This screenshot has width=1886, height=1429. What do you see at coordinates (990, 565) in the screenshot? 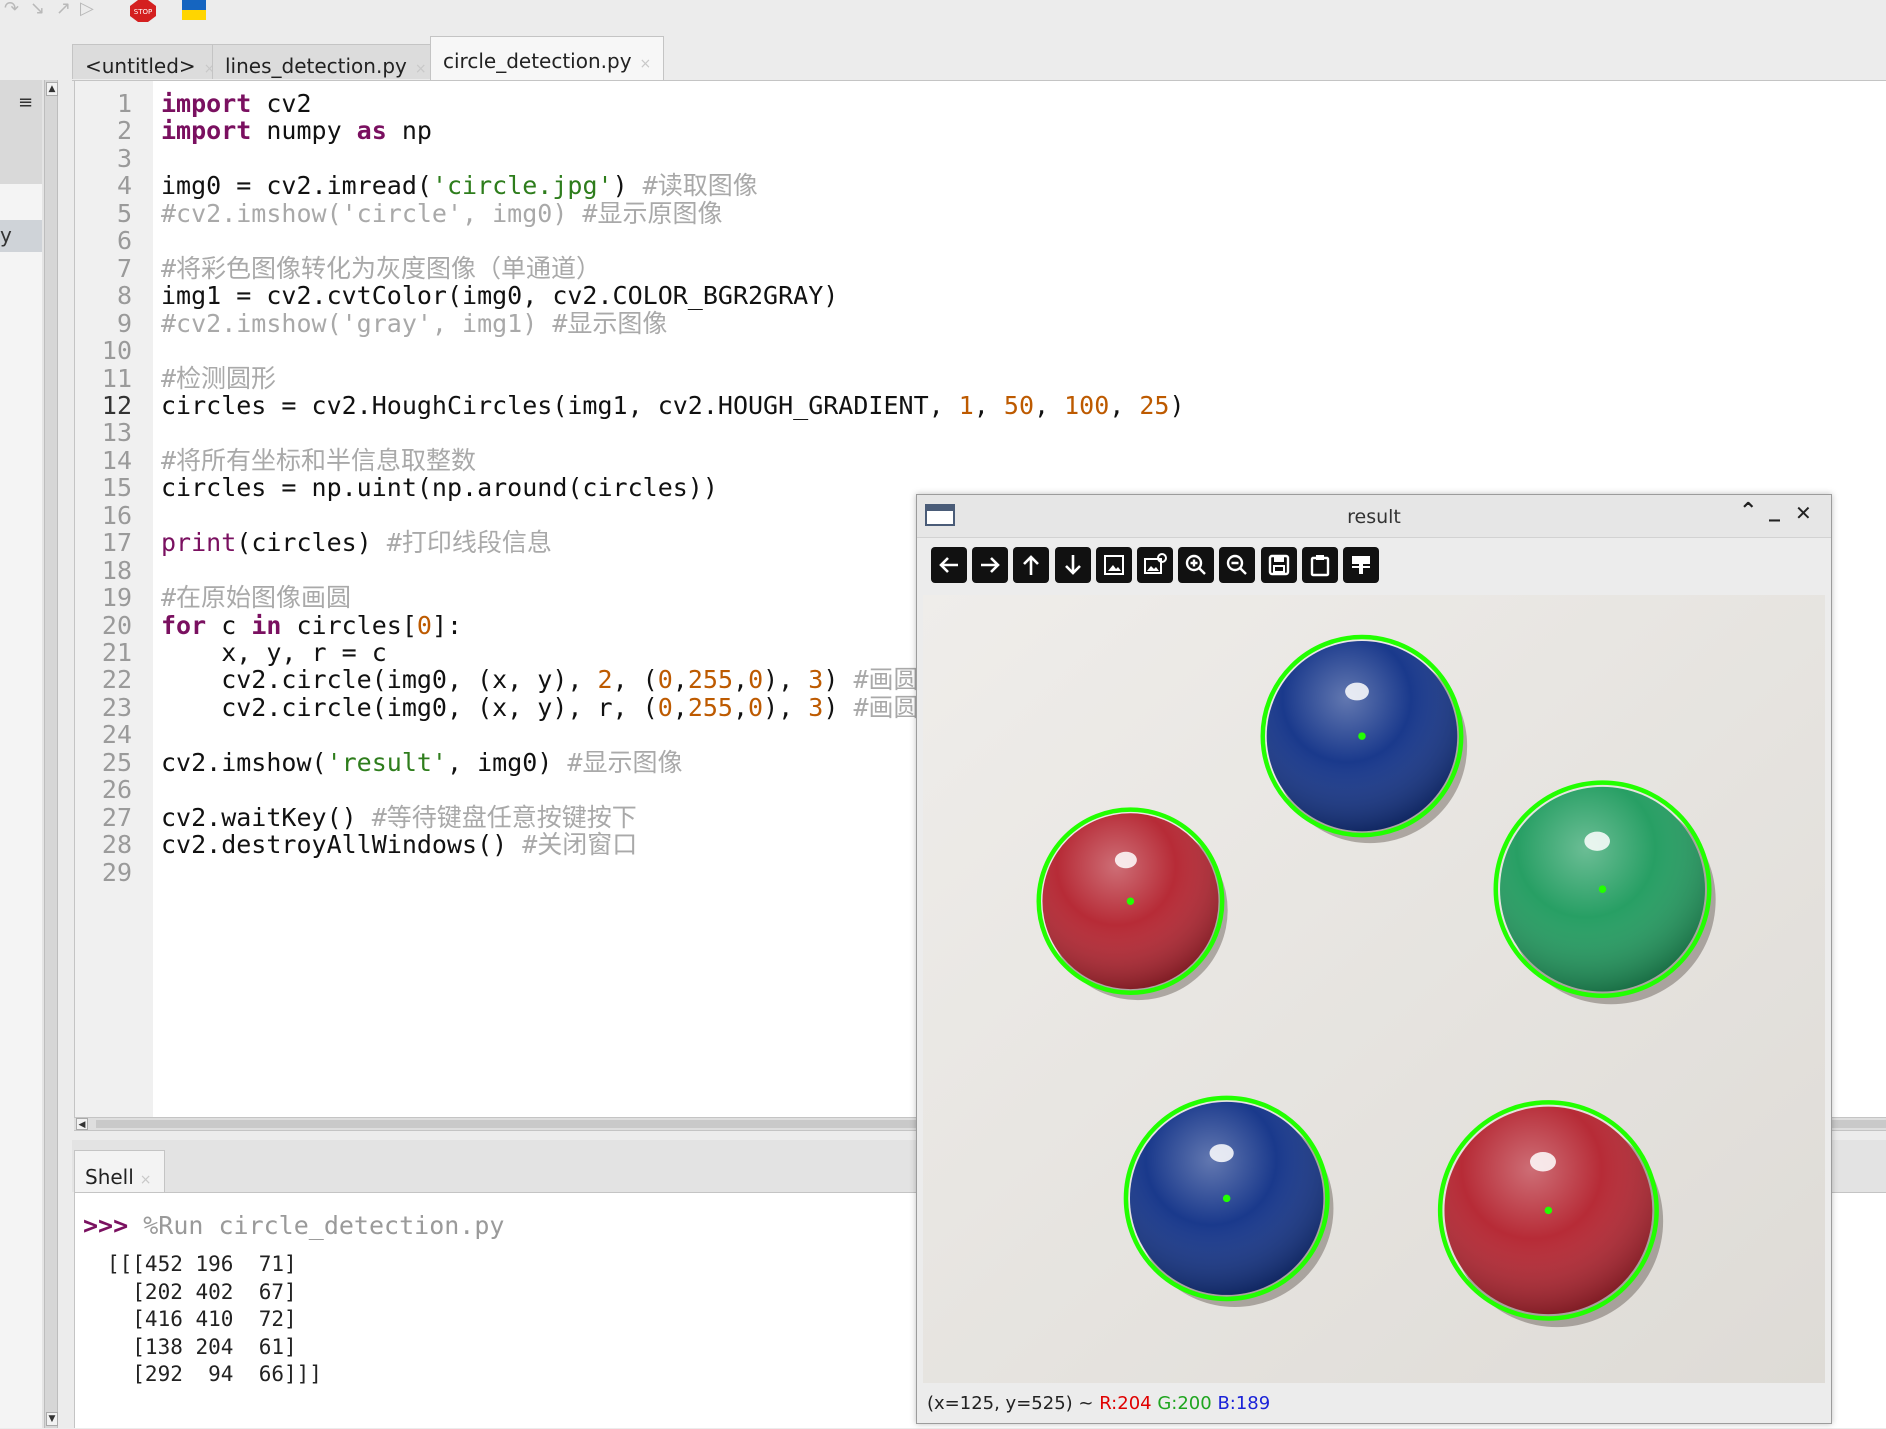
I see `pan-right-icon` at bounding box center [990, 565].